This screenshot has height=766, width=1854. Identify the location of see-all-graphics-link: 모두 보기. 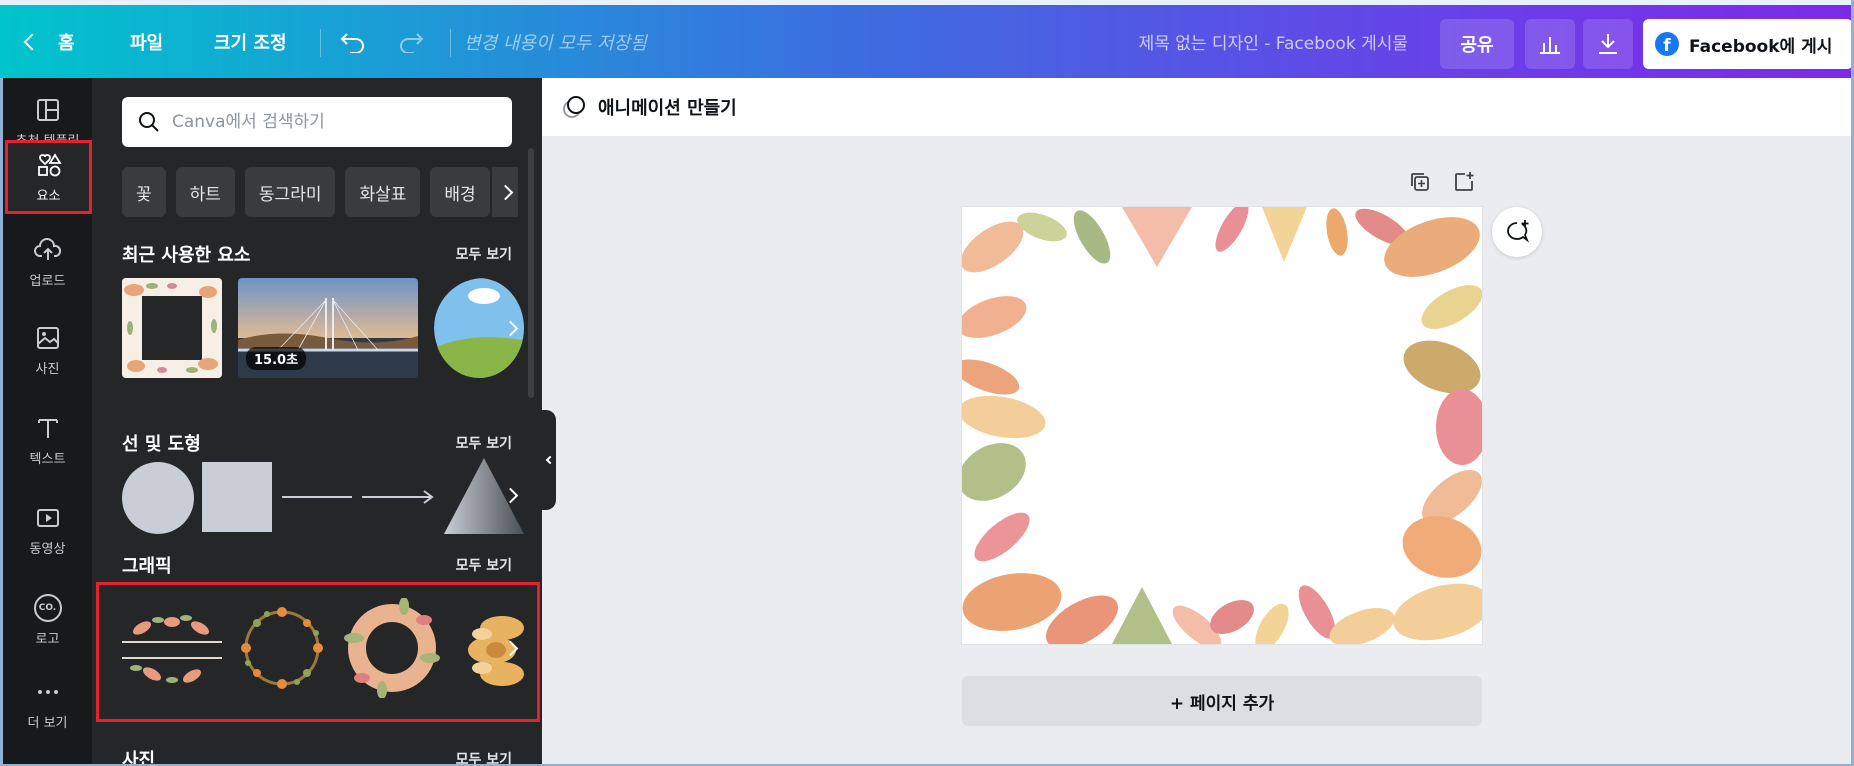
(484, 565).